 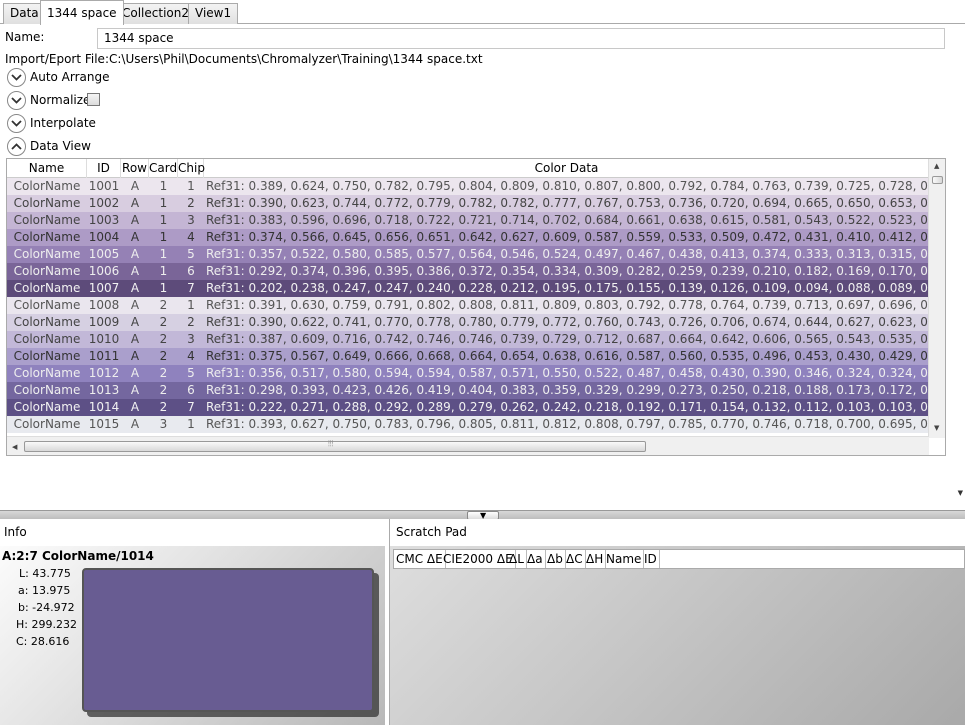 I want to click on cell-id: 1003, so click(x=104, y=220).